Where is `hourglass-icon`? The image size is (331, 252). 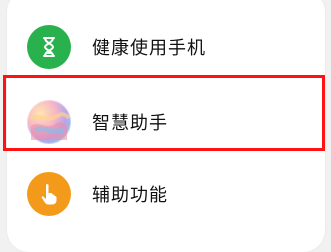 hourglass-icon is located at coordinates (49, 47).